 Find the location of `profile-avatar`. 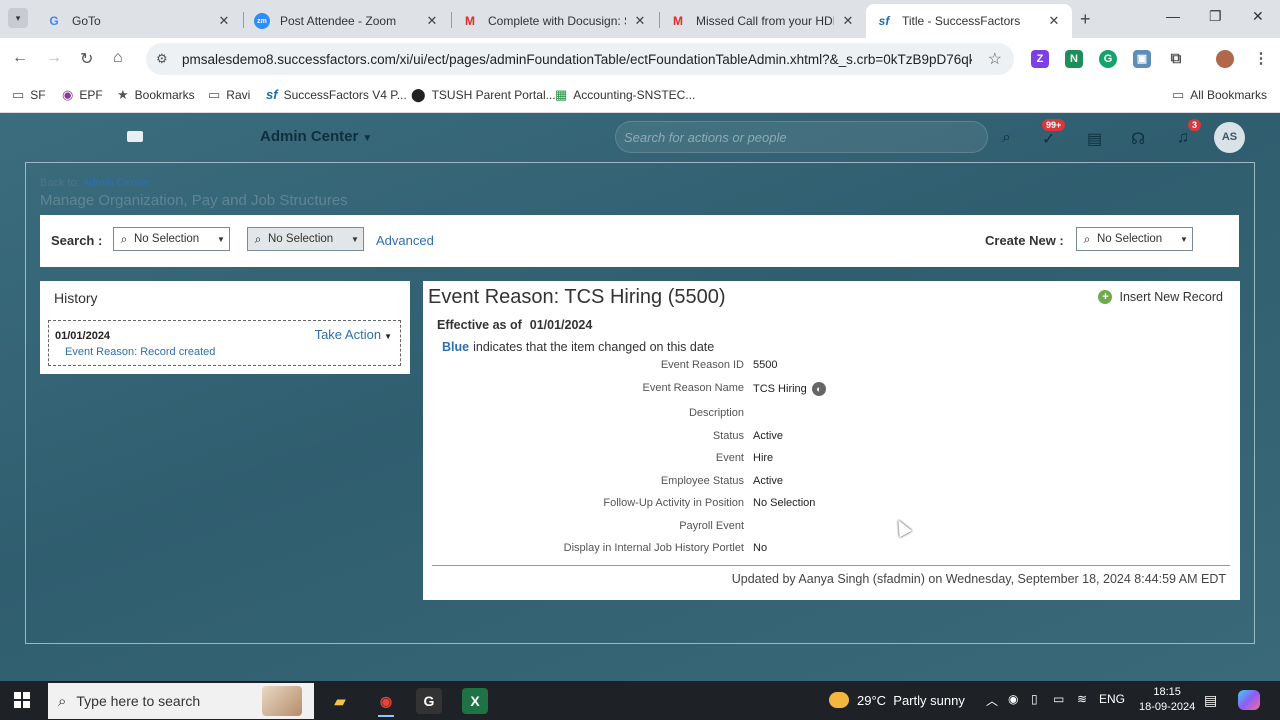

profile-avatar is located at coordinates (1225, 59).